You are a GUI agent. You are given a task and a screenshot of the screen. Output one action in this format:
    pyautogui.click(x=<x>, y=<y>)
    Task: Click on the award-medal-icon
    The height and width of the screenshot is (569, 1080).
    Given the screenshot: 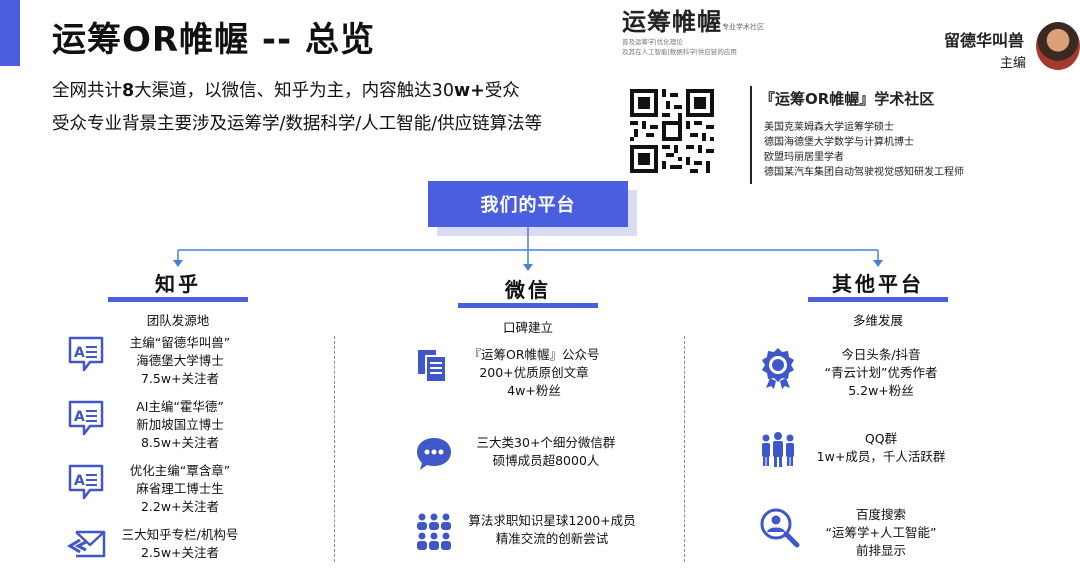 What is the action you would take?
    pyautogui.click(x=778, y=368)
    